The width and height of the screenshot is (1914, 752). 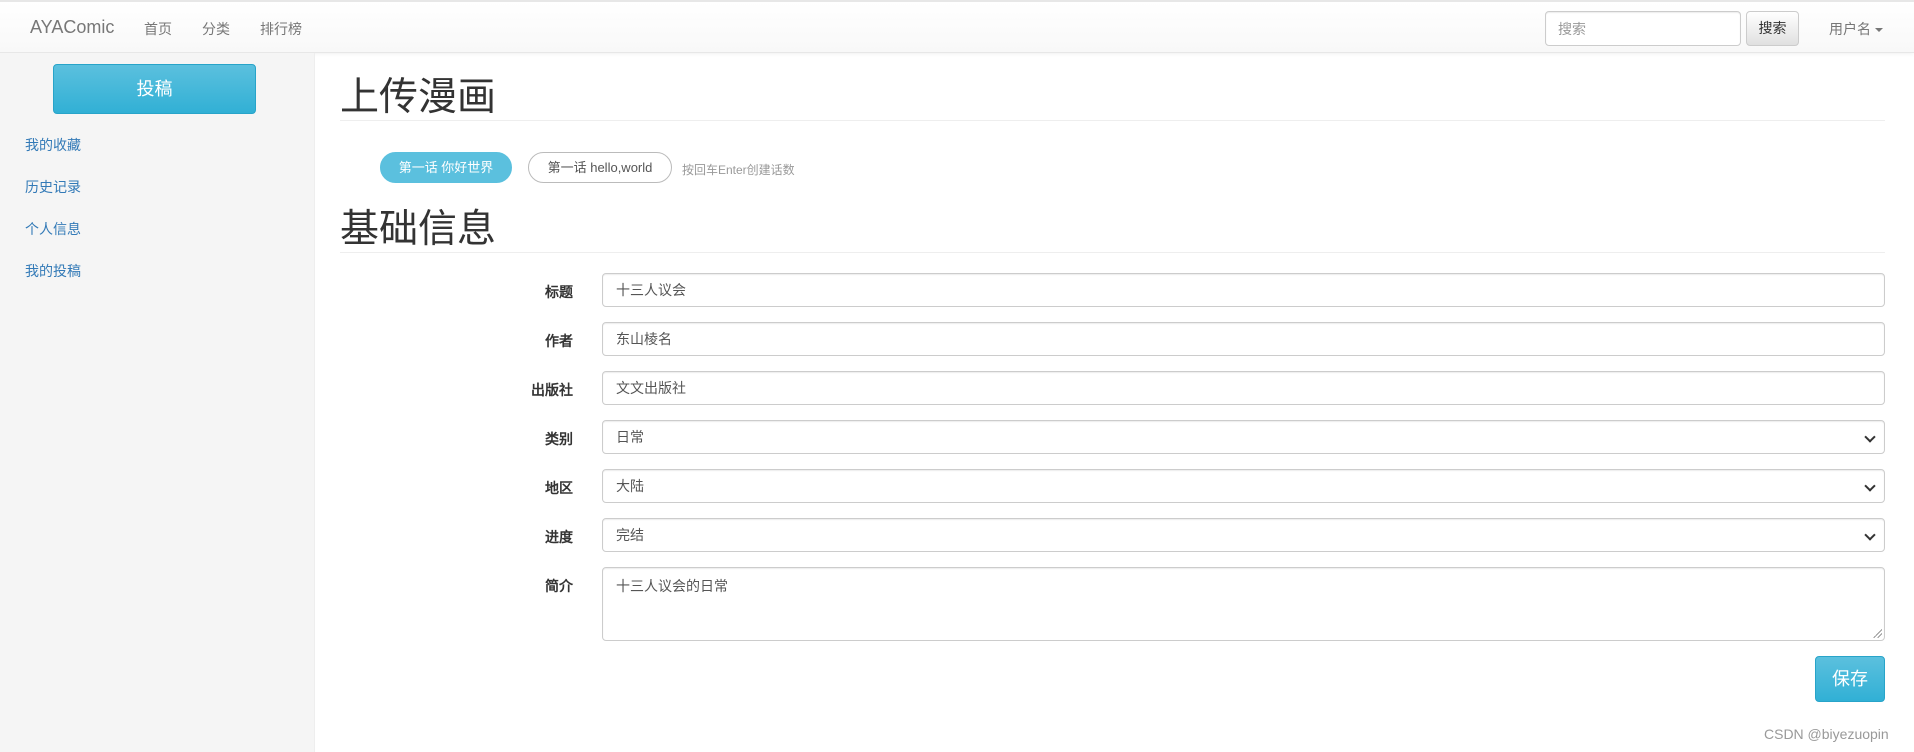 What do you see at coordinates (72, 27) in the screenshot?
I see `brand-logo: AYAComic` at bounding box center [72, 27].